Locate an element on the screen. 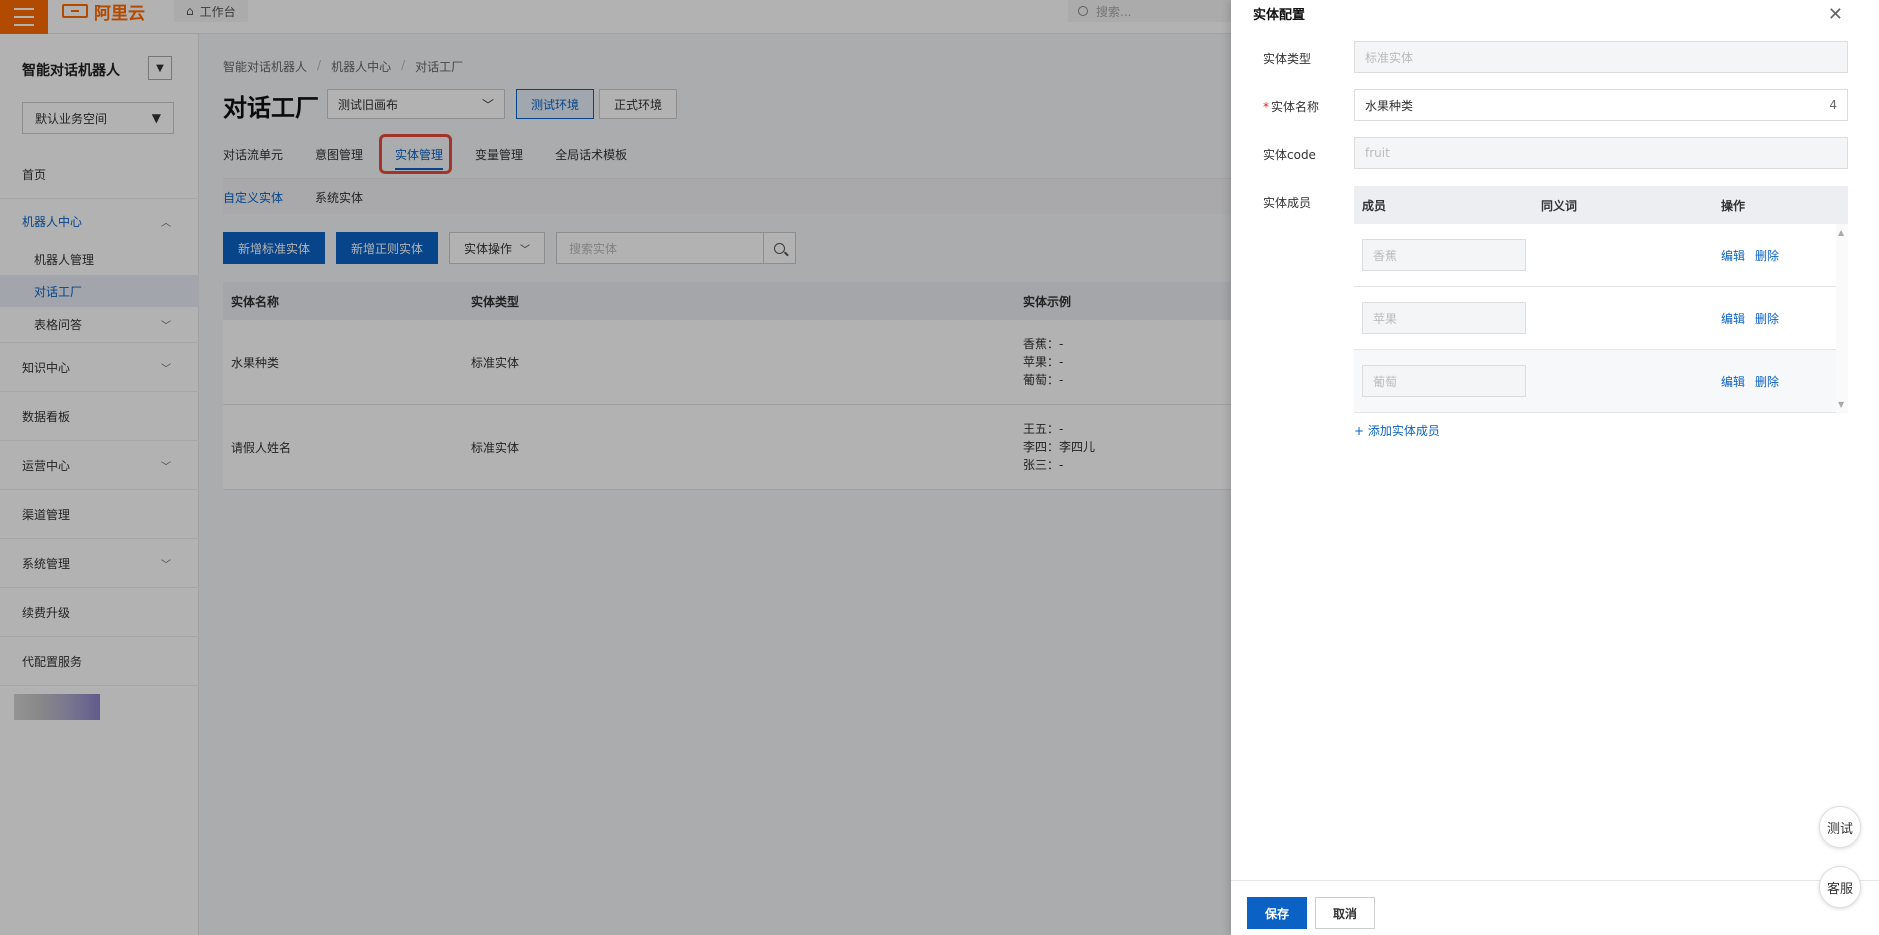  members-table: 成员 同义词 操作 香蕉 编辑 删除 苹果 编辑 删除 葡萄 编辑 删除 ▲ ▼ is located at coordinates (1601, 299).